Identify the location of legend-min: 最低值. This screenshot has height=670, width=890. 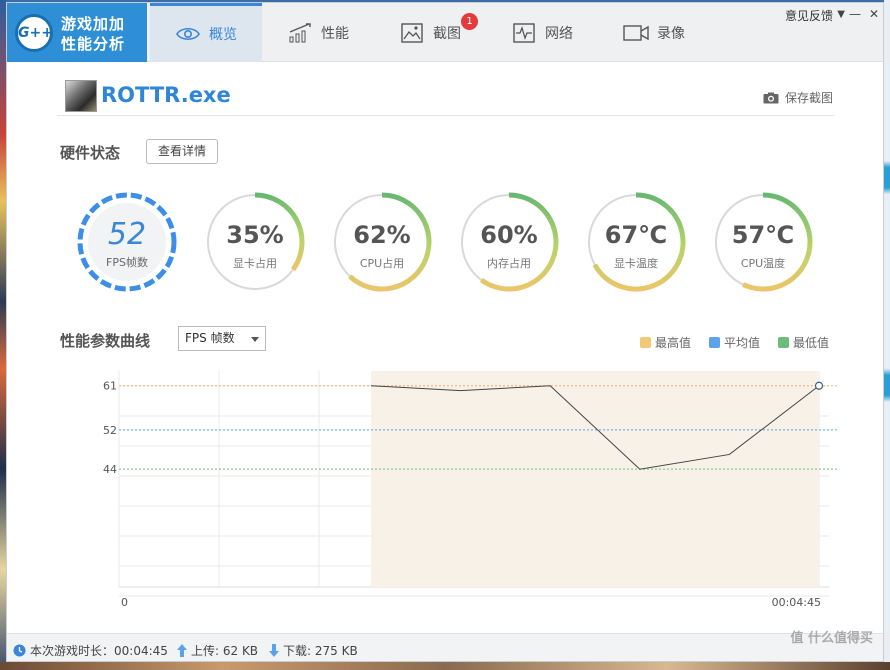
(803, 342).